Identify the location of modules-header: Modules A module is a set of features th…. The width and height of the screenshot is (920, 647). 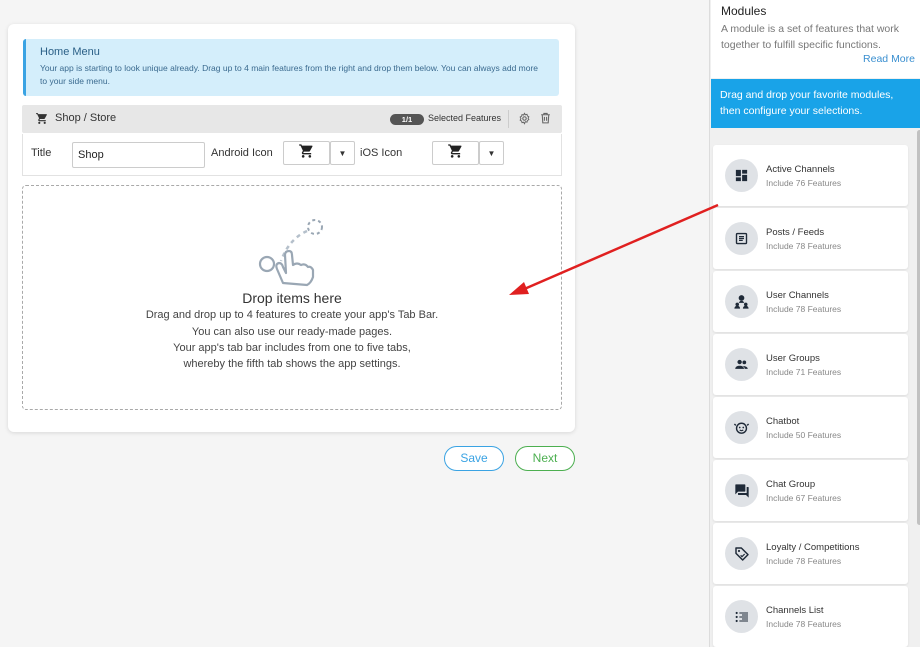
(815, 39).